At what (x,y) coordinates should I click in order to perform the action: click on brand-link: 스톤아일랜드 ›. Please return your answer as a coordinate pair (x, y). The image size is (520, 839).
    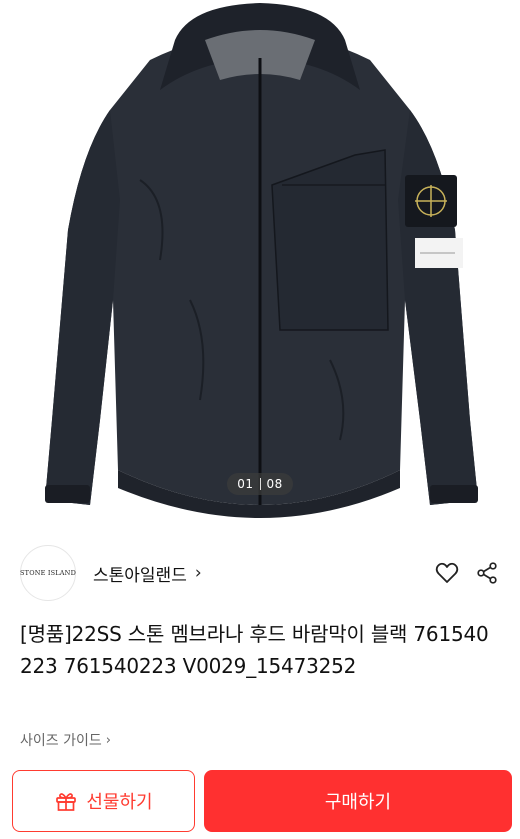
    Looking at the image, I should click on (147, 573).